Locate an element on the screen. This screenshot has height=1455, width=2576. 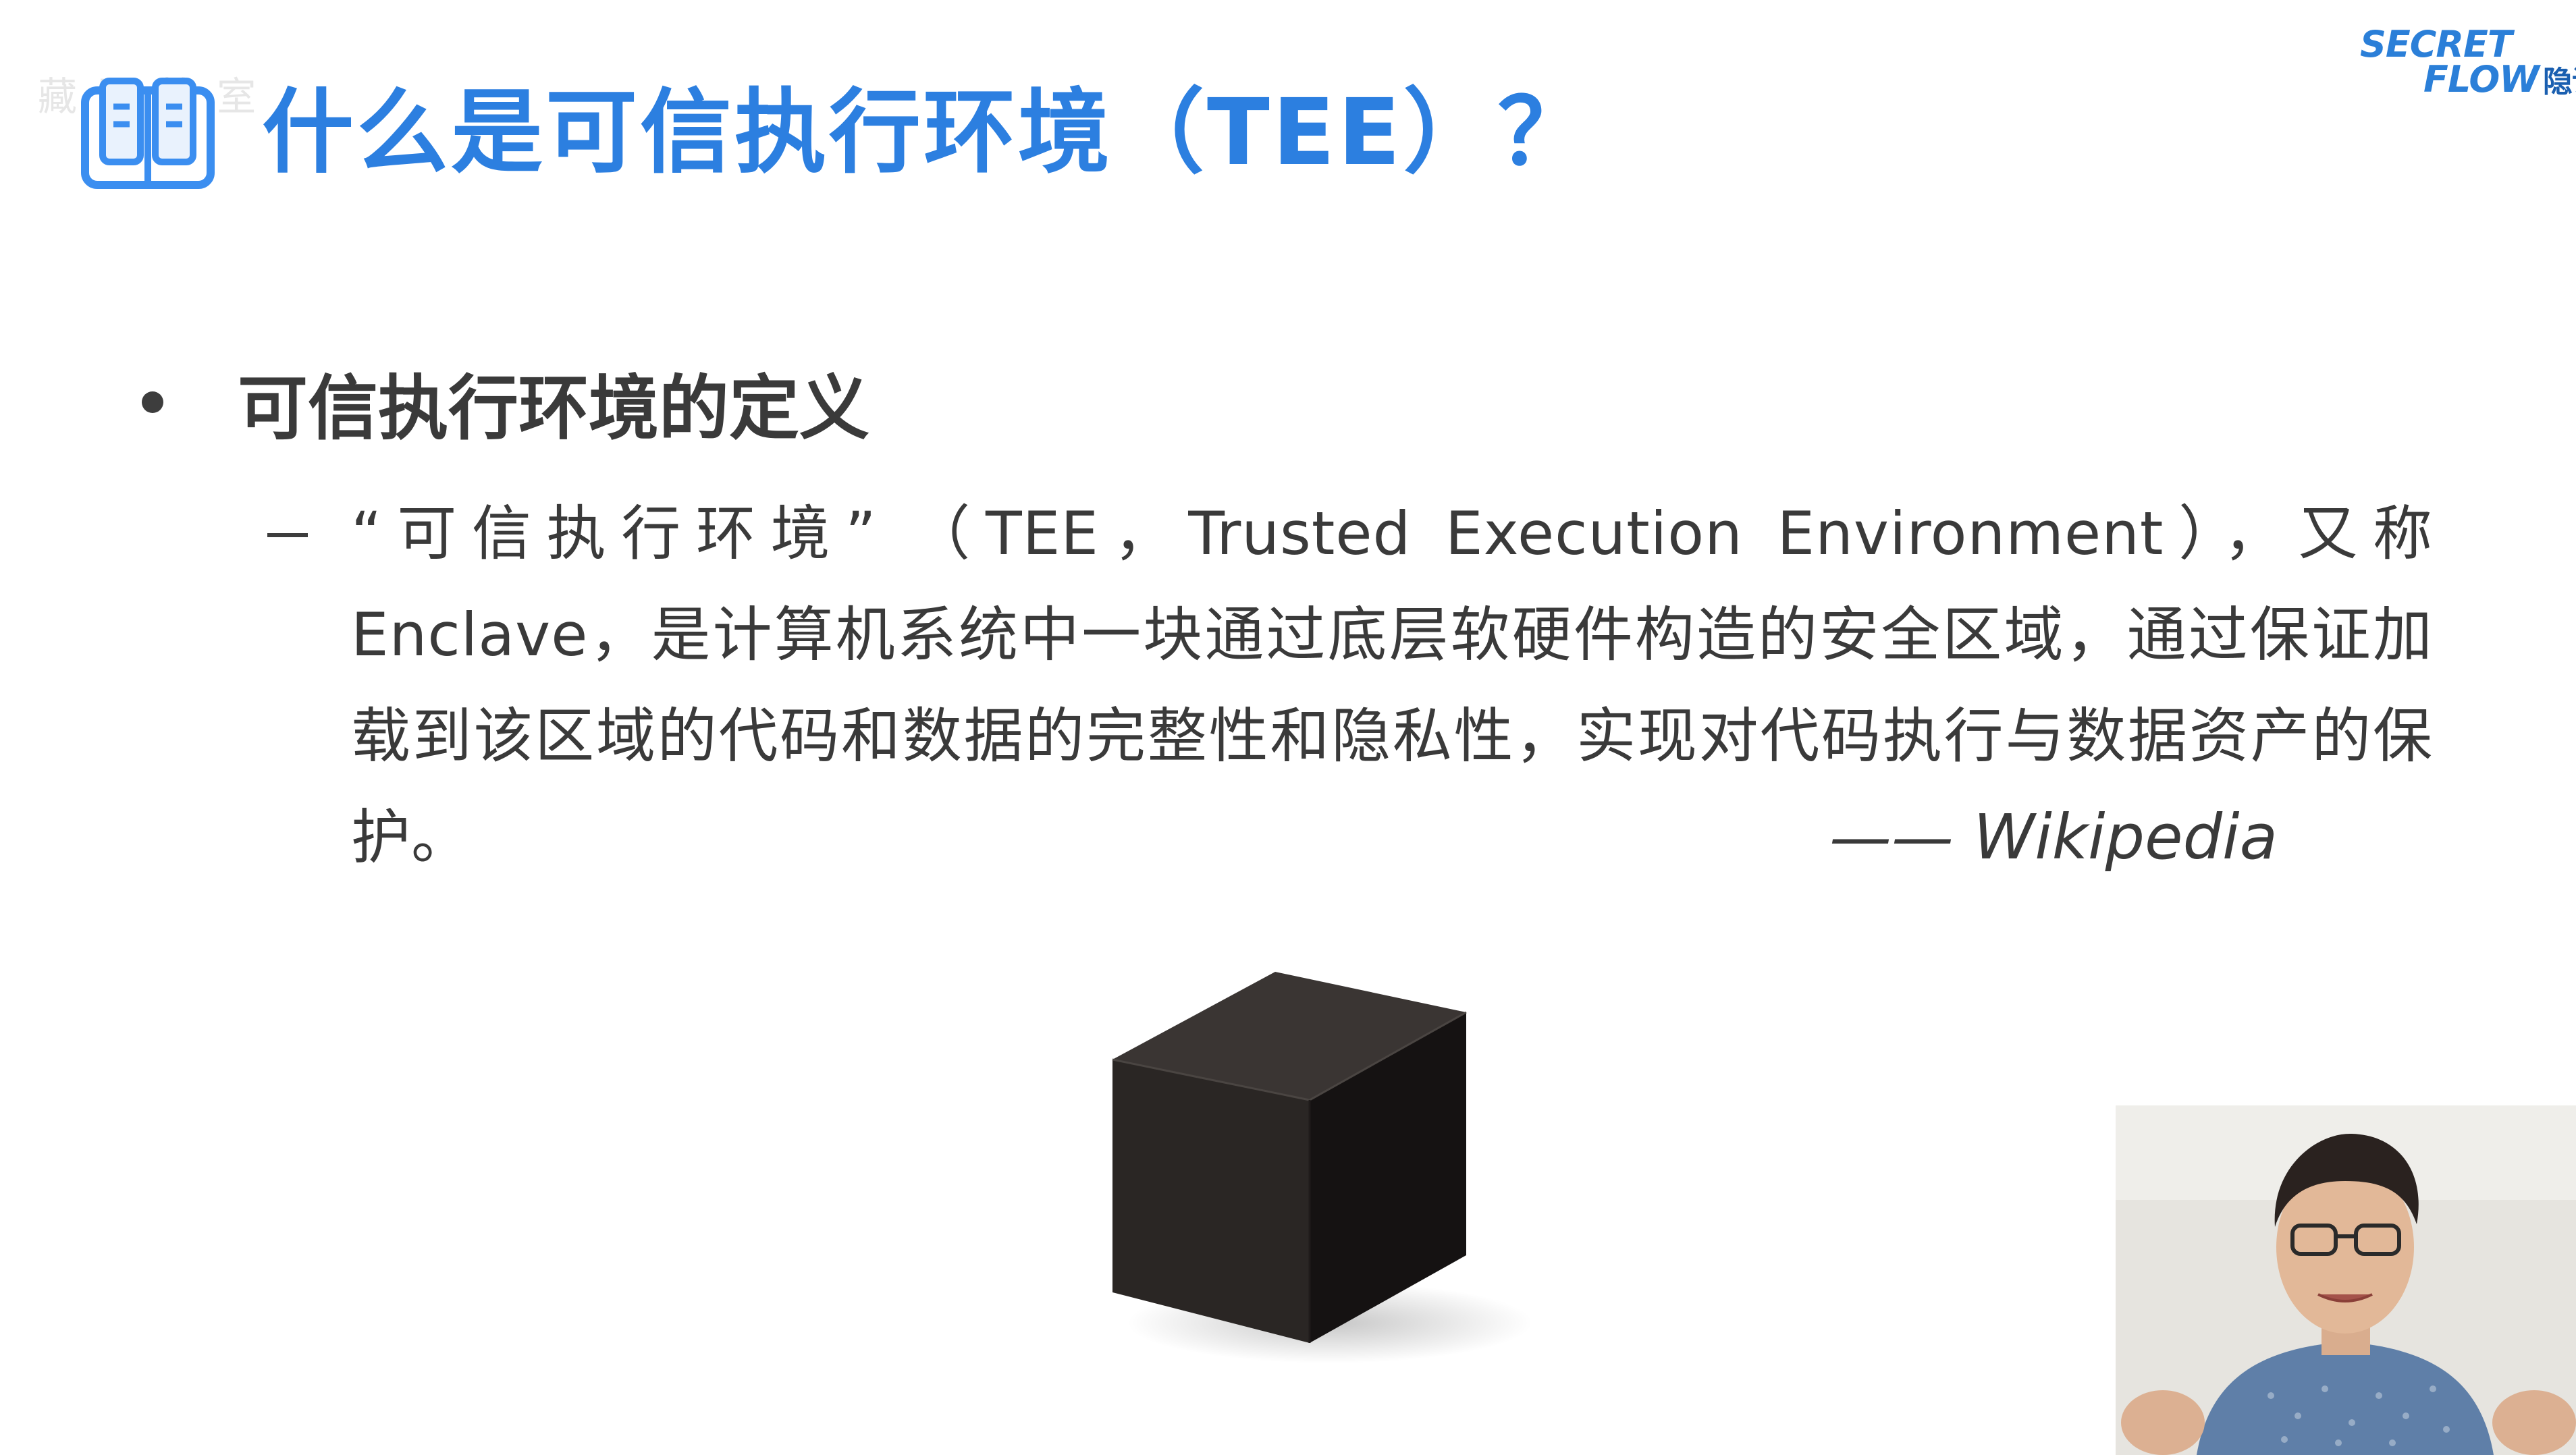
presenter-image is located at coordinates (2346, 1280).